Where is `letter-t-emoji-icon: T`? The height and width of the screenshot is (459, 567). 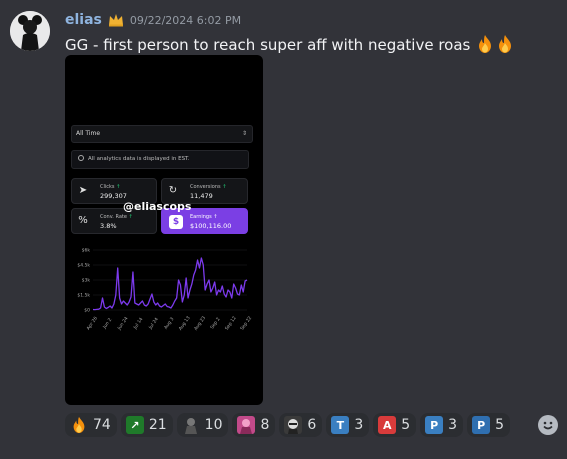
letter-t-emoji-icon: T is located at coordinates (340, 425).